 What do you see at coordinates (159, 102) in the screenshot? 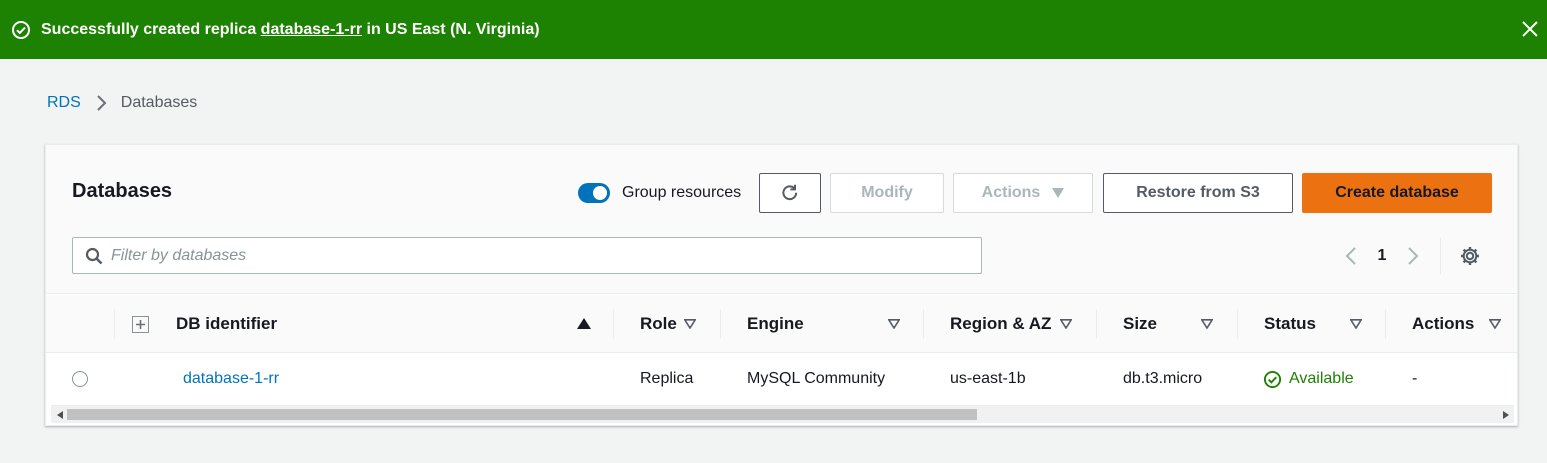
I see `breadcrumb-current: Databases` at bounding box center [159, 102].